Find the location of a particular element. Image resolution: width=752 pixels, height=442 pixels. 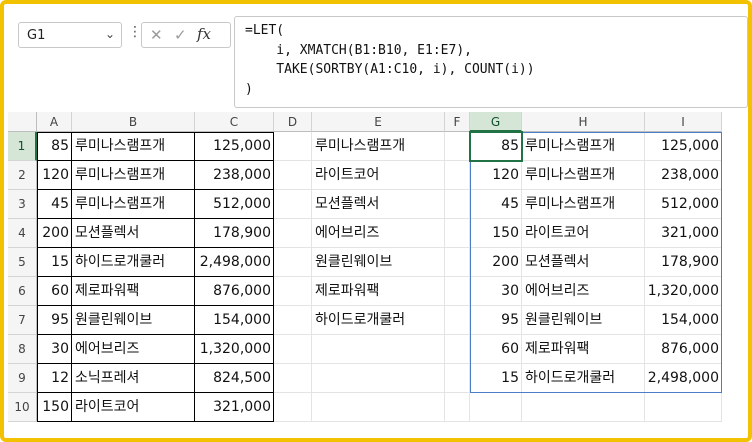

cell-b2: 루미나스램프개 is located at coordinates (133, 175).